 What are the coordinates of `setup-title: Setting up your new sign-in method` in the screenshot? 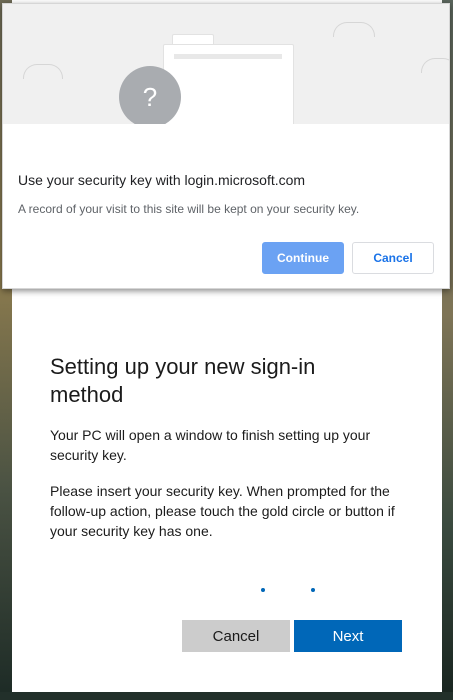 It's located at (183, 380).